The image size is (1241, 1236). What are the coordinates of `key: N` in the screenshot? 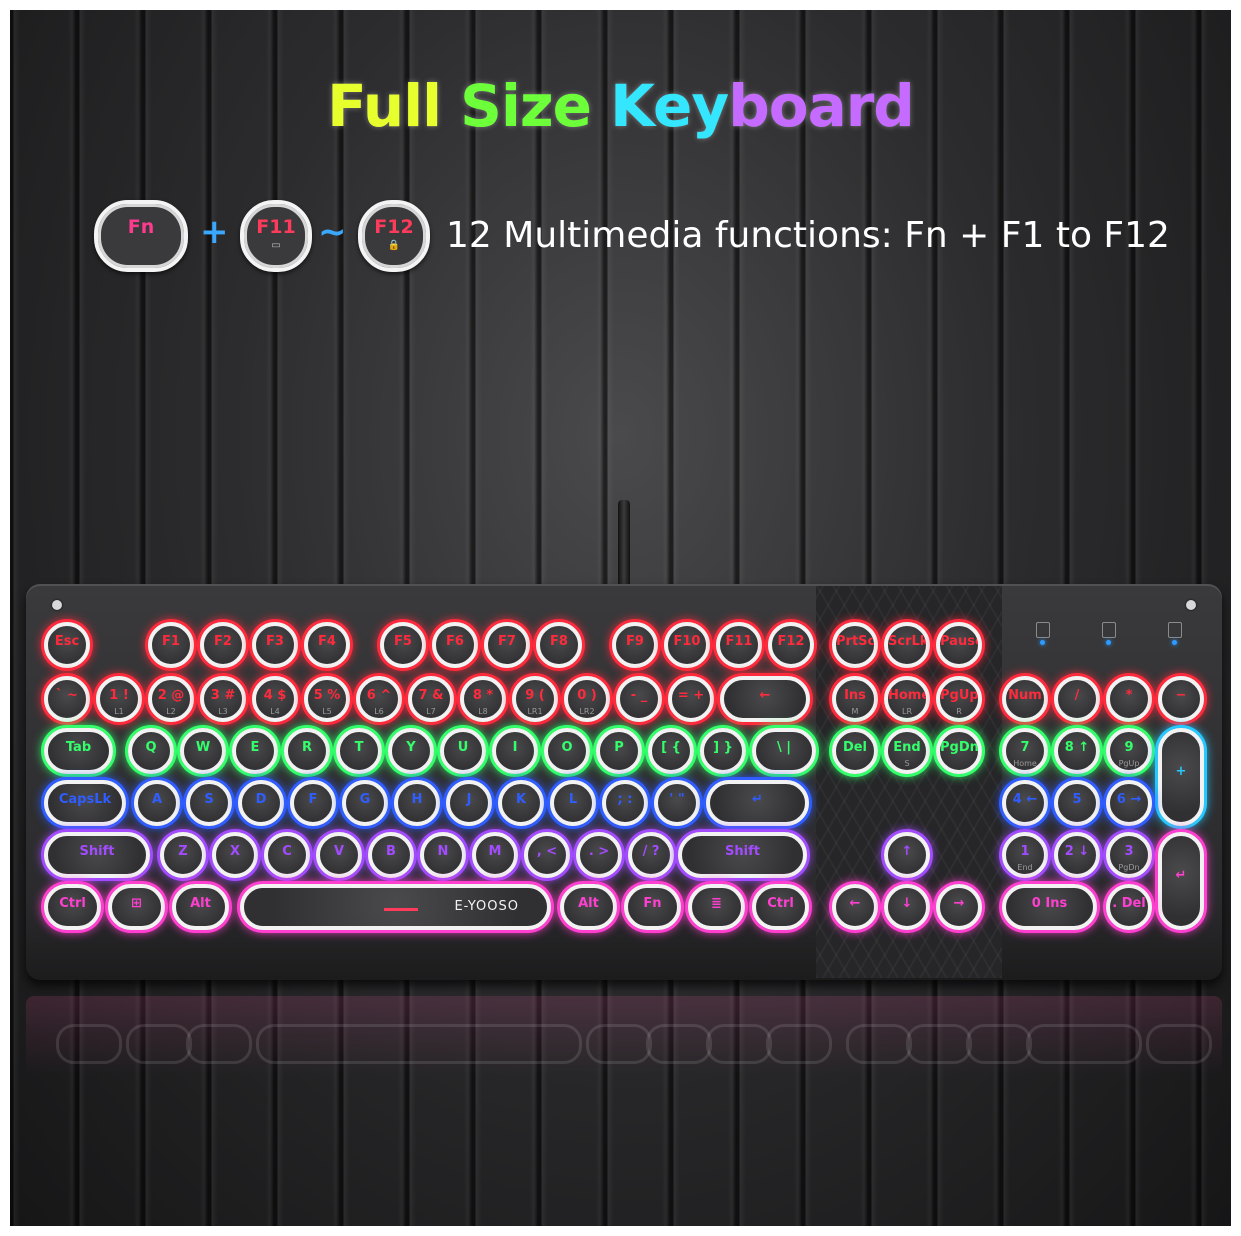 It's located at (443, 855).